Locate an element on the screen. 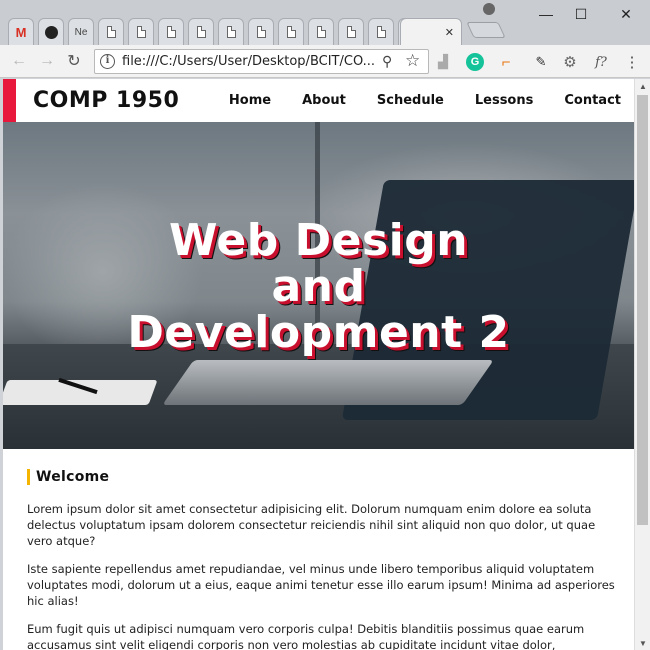 Image resolution: width=650 pixels, height=650 pixels. new-tab-button is located at coordinates (486, 30).